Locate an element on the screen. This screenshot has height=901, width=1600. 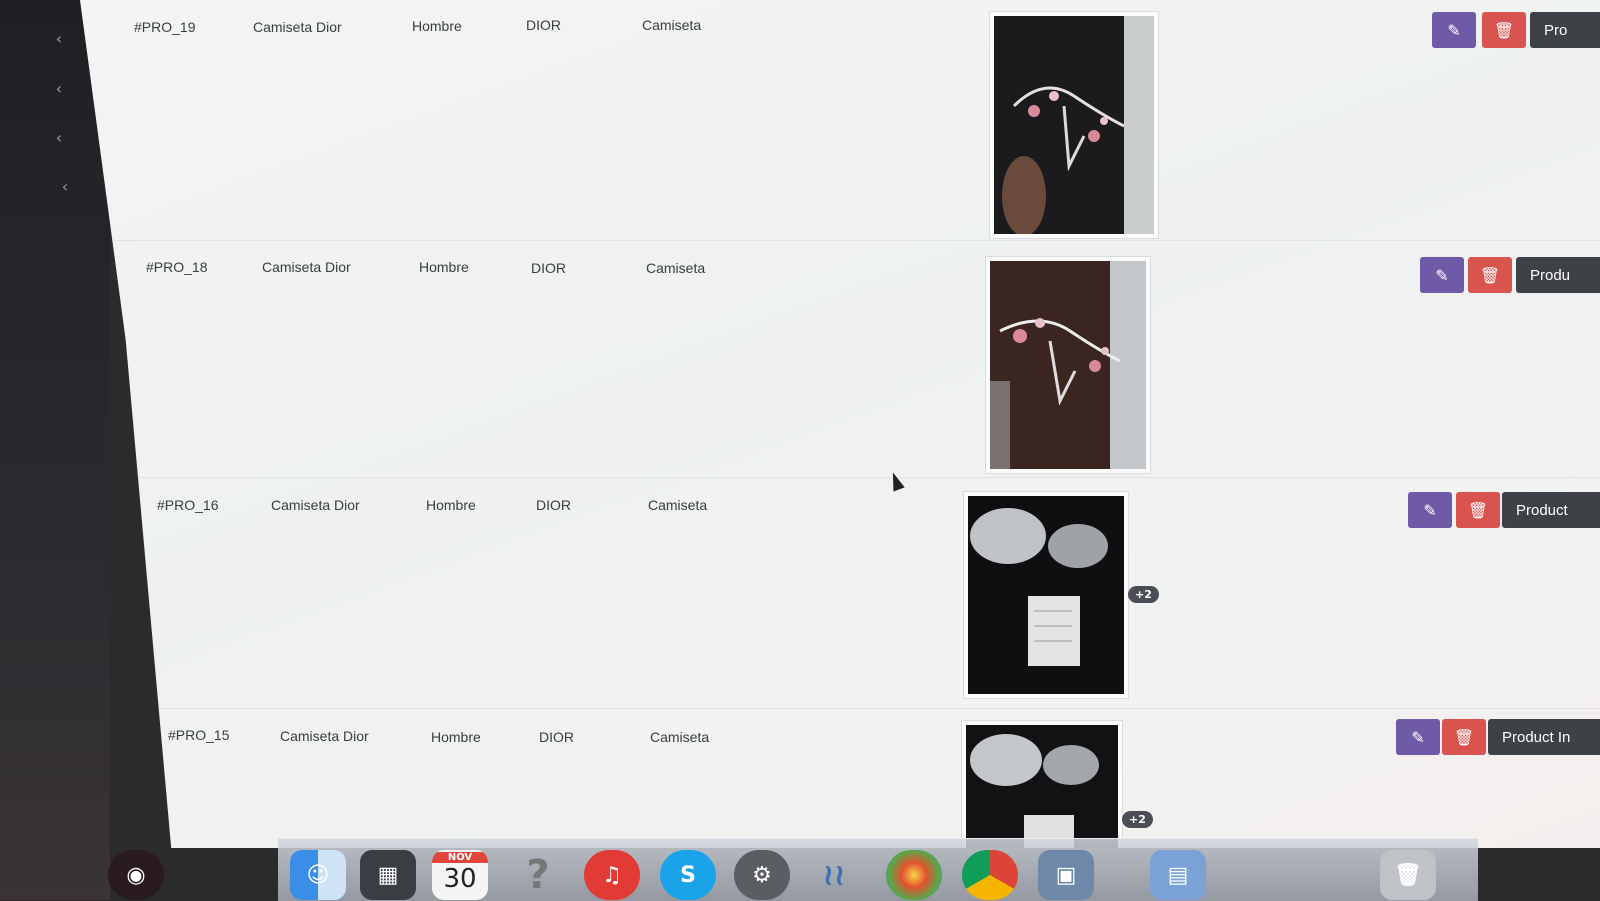
product-id: #PRO_16 is located at coordinates (188, 505).